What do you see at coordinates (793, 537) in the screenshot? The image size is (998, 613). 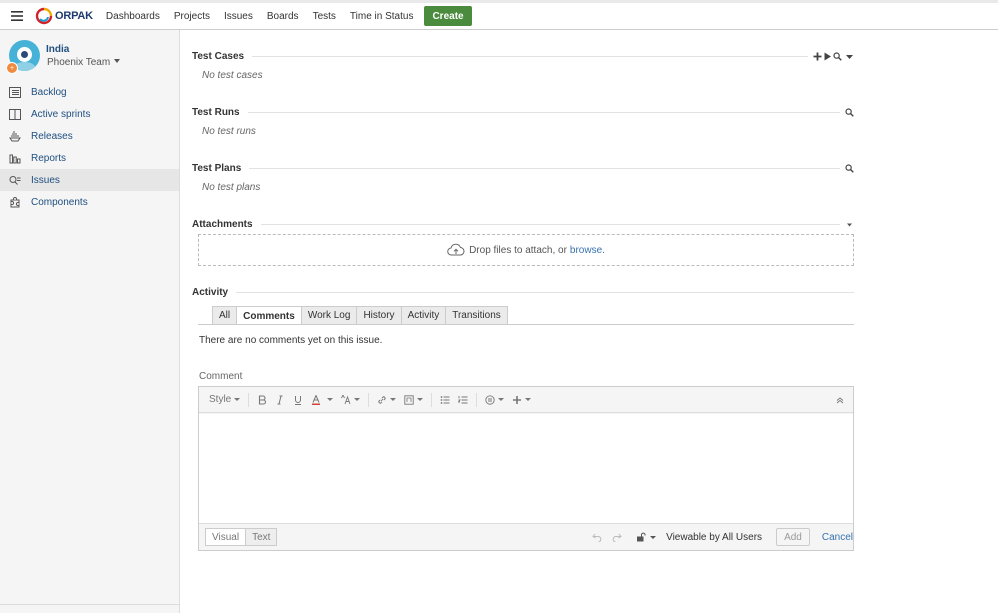 I see `add-comment-button: Add` at bounding box center [793, 537].